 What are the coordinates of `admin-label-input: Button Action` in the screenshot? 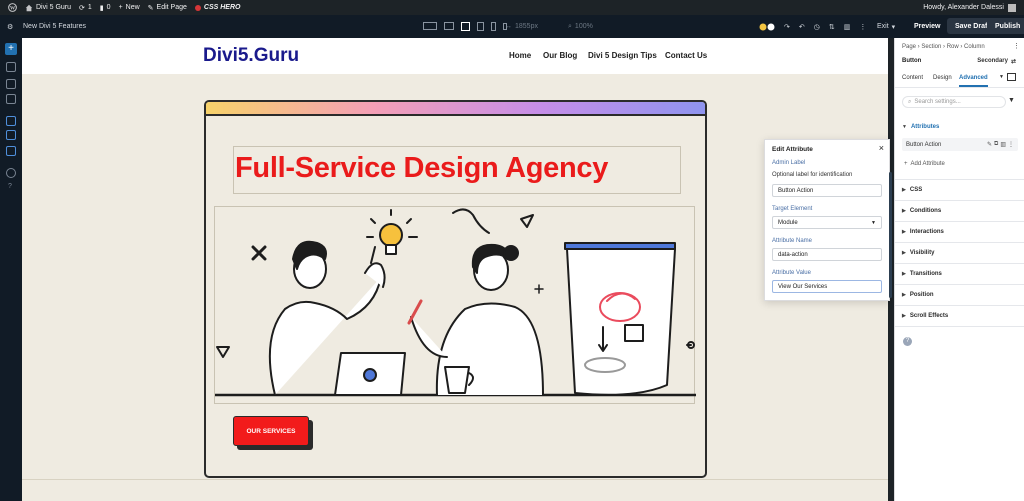 It's located at (827, 190).